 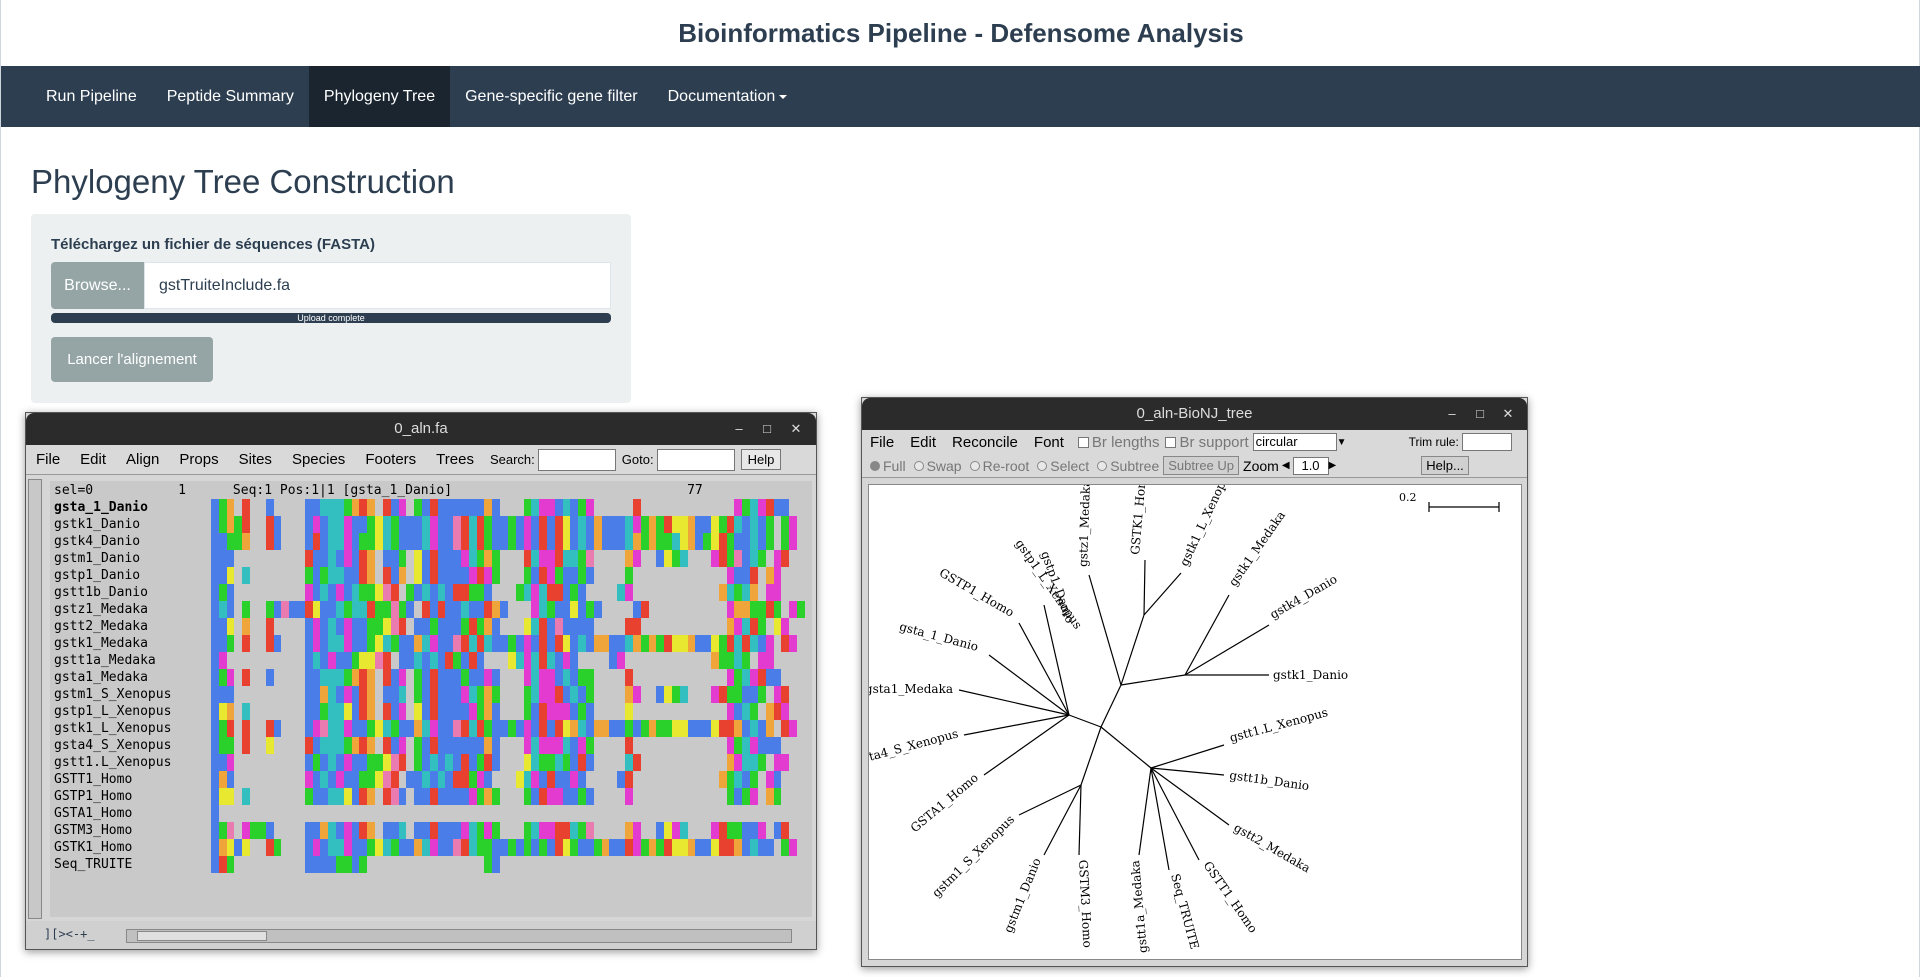 What do you see at coordinates (379, 96) in the screenshot?
I see `nav-phylogeny-tree: Phylogeny Tree` at bounding box center [379, 96].